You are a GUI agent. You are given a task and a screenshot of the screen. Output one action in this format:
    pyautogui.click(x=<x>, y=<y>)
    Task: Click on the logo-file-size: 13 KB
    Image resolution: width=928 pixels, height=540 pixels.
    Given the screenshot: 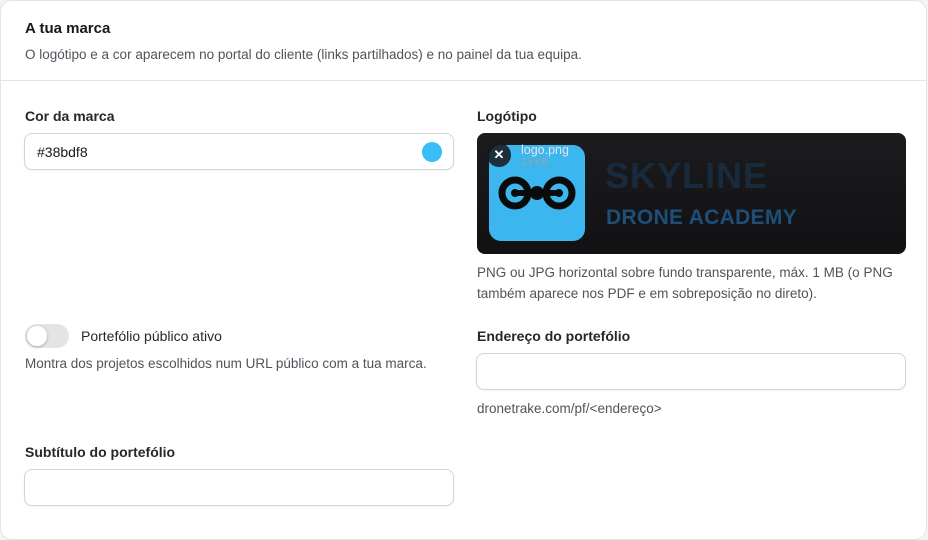 What is the action you would take?
    pyautogui.click(x=535, y=162)
    